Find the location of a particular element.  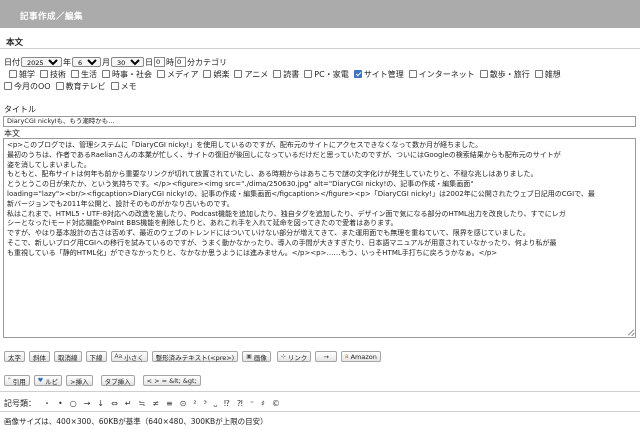

hour-input is located at coordinates (159, 62).